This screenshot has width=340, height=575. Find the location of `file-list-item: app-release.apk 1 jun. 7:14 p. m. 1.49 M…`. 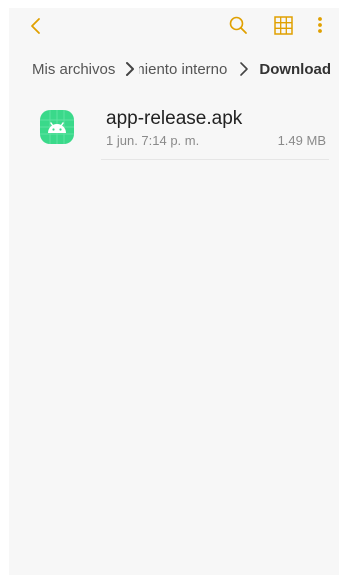

file-list-item: app-release.apk 1 jun. 7:14 p. m. 1.49 M… is located at coordinates (174, 130).